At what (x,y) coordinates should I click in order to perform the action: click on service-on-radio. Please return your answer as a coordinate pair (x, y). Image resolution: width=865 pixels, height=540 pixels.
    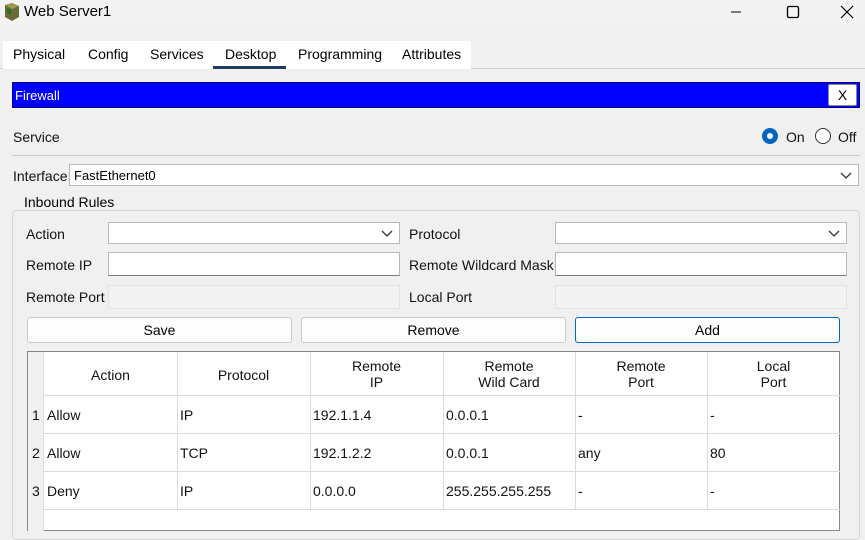
    Looking at the image, I should click on (770, 136).